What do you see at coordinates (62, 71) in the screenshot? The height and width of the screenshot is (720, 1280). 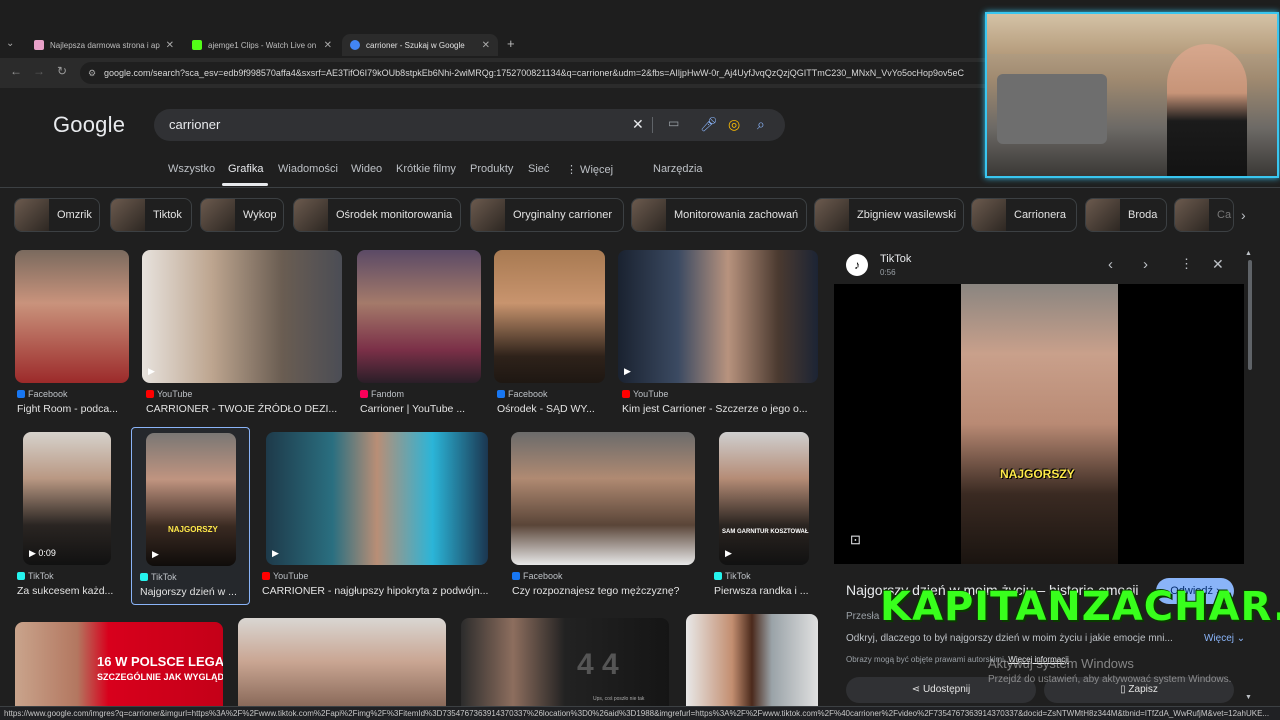 I see `reload-icon: ↻` at bounding box center [62, 71].